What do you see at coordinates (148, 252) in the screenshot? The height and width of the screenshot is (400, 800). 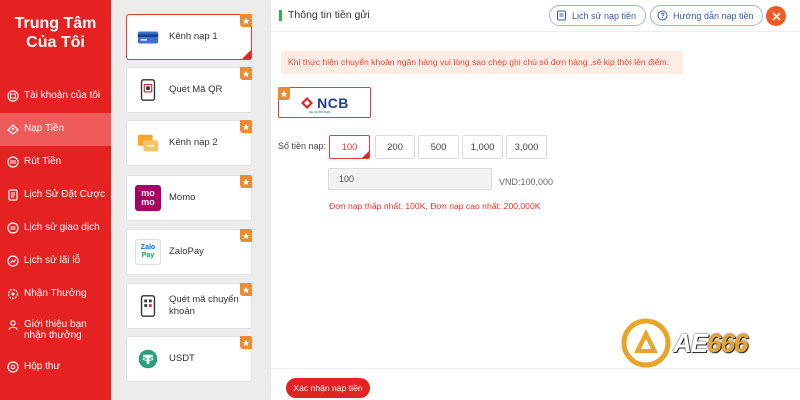 I see `zalopay-logo: Zalo Pay` at bounding box center [148, 252].